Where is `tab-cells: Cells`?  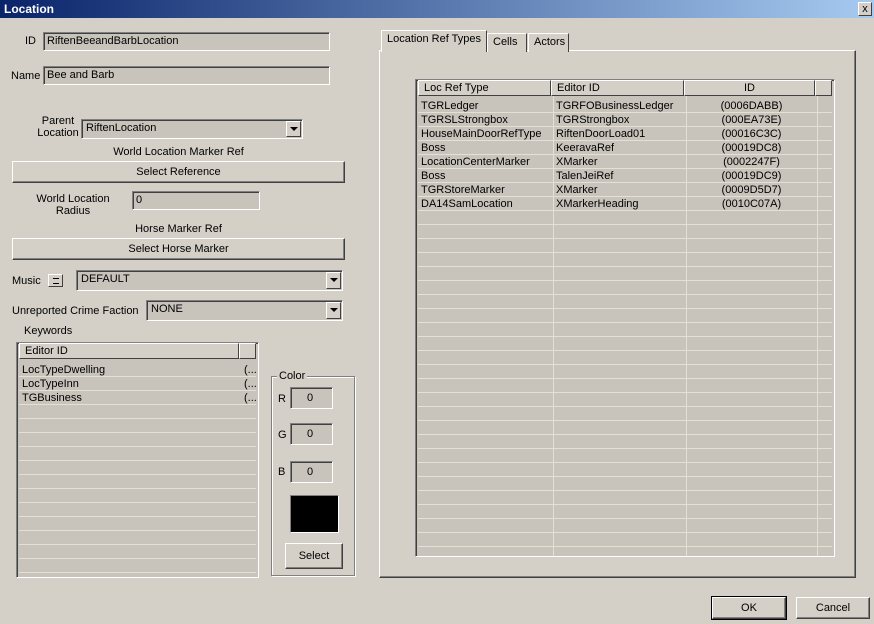
tab-cells: Cells is located at coordinates (507, 42).